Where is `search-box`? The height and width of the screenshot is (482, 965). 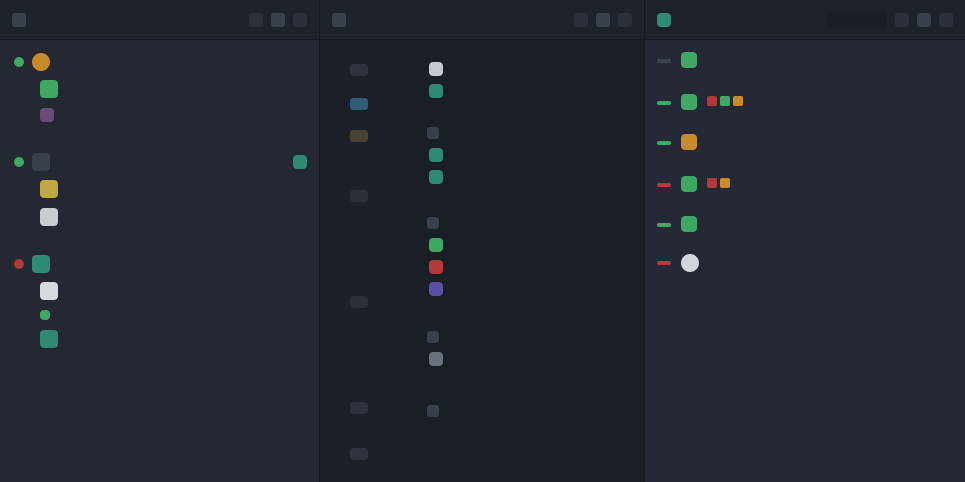 search-box is located at coordinates (857, 19).